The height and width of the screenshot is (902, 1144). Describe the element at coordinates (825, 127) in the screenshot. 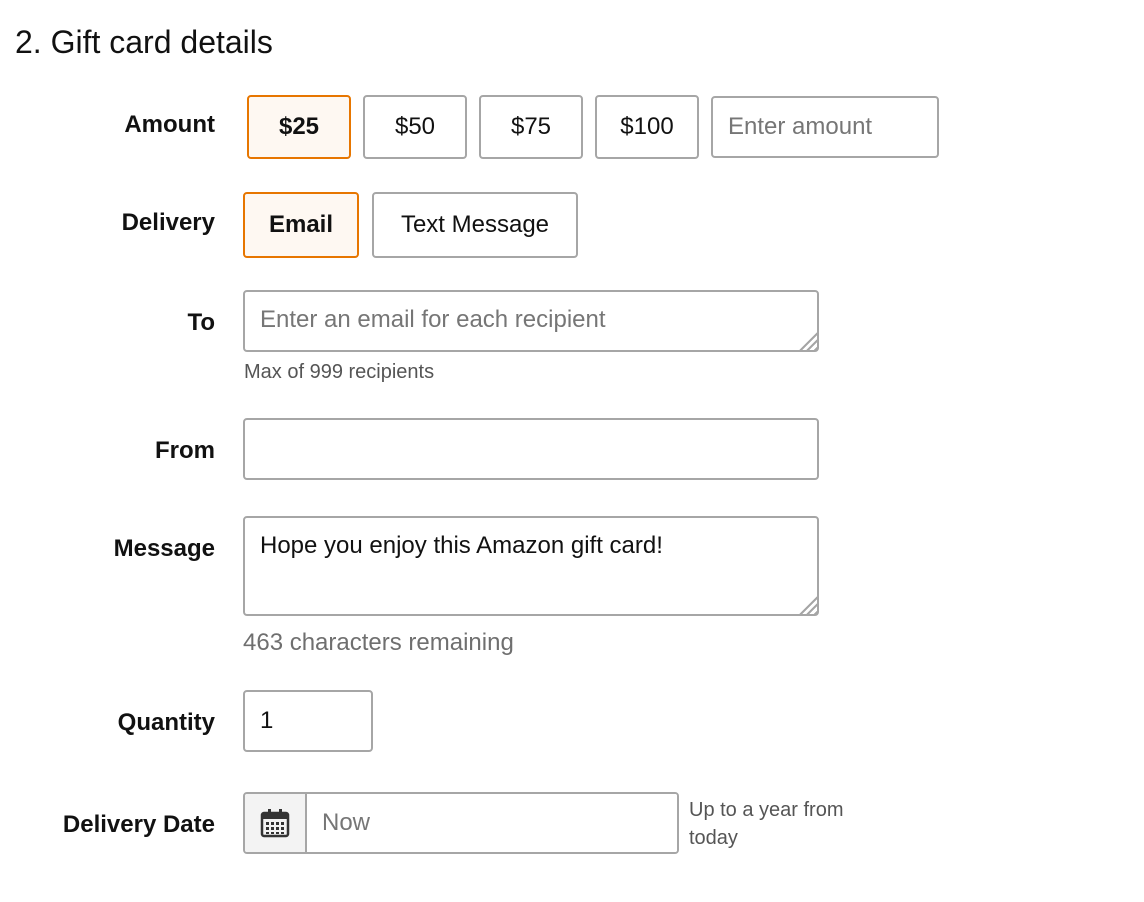

I see `custom-amount-input` at that location.